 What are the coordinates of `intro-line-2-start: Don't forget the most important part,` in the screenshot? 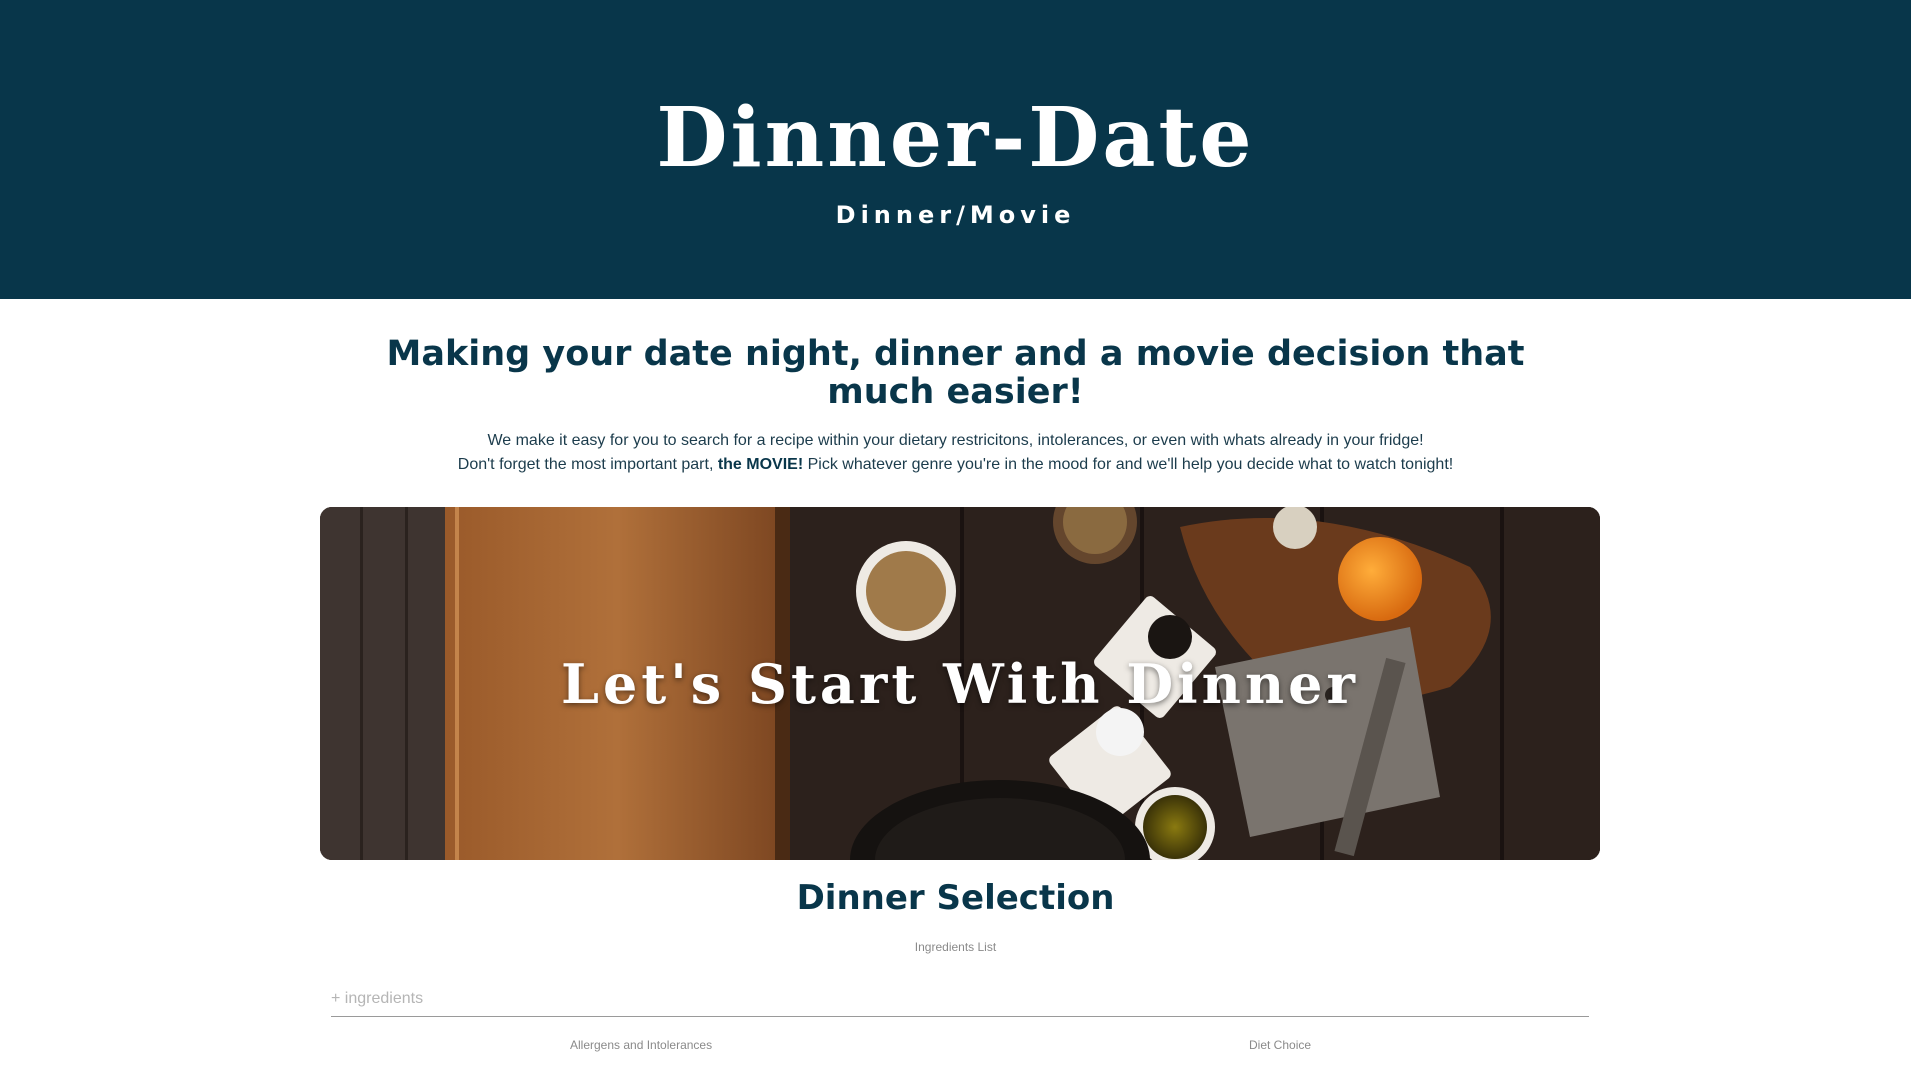 It's located at (587, 464).